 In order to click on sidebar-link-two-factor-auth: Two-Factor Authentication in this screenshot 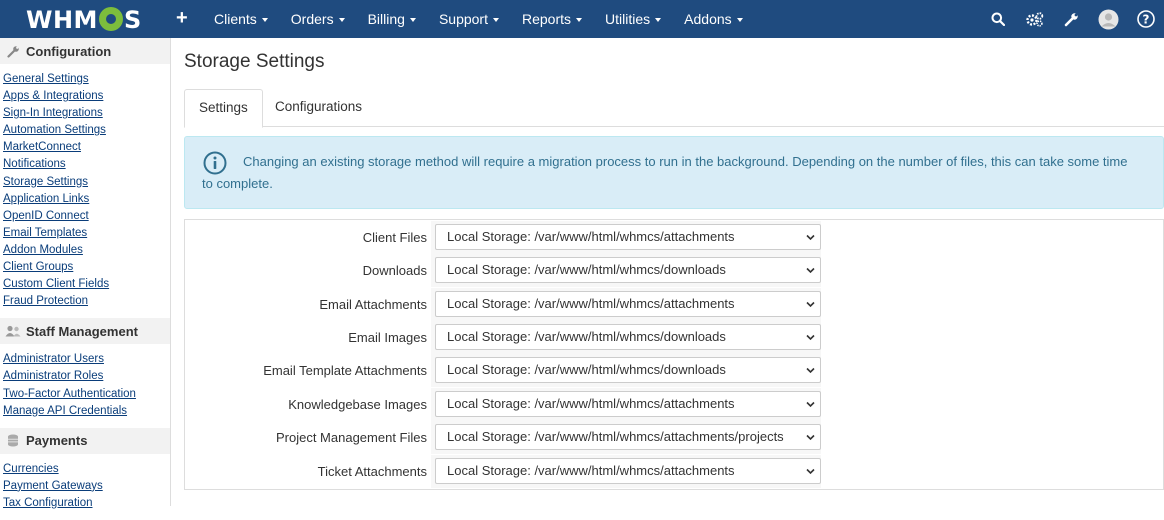, I will do `click(86, 394)`.